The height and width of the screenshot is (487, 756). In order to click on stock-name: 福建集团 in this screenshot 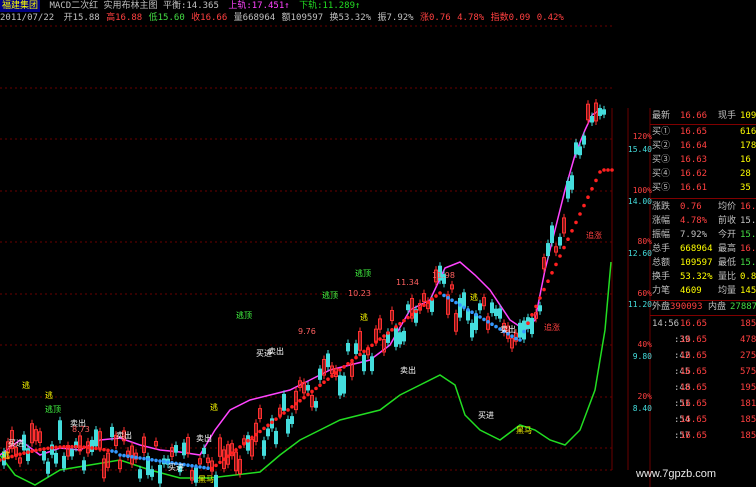, I will do `click(20, 6)`.